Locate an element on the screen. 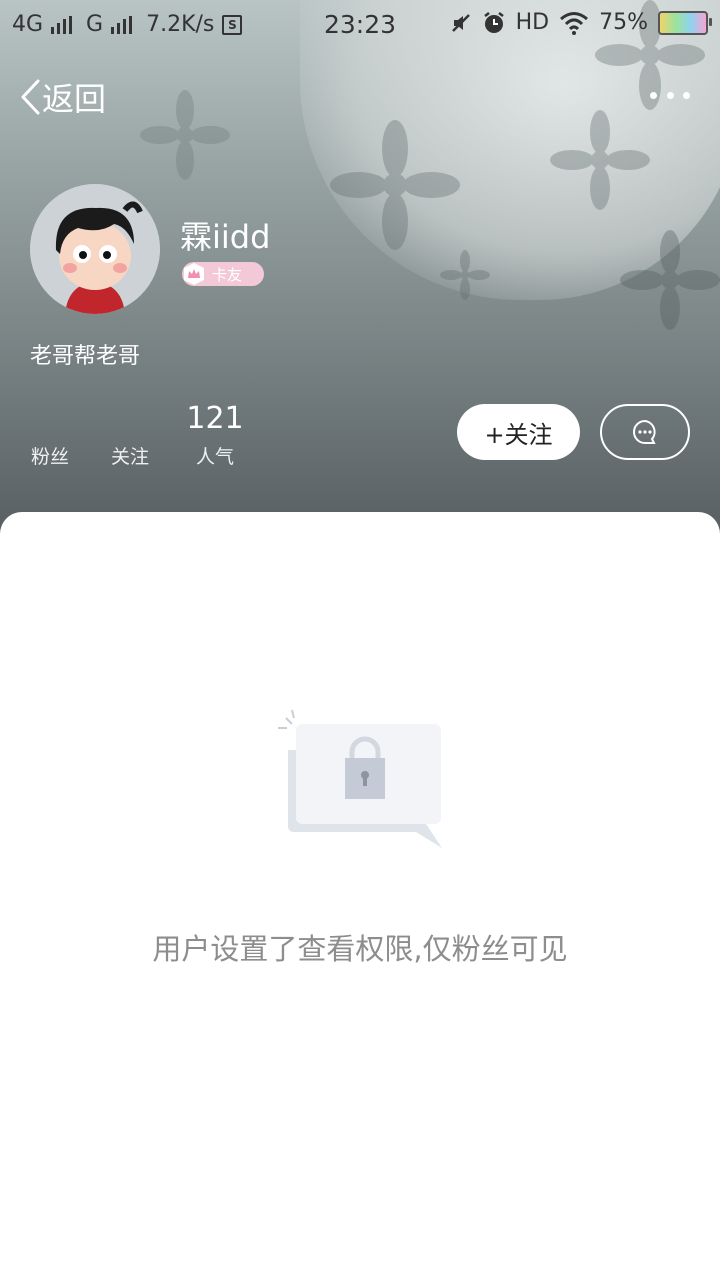 The width and height of the screenshot is (720, 1280). alarm-icon is located at coordinates (493, 22).